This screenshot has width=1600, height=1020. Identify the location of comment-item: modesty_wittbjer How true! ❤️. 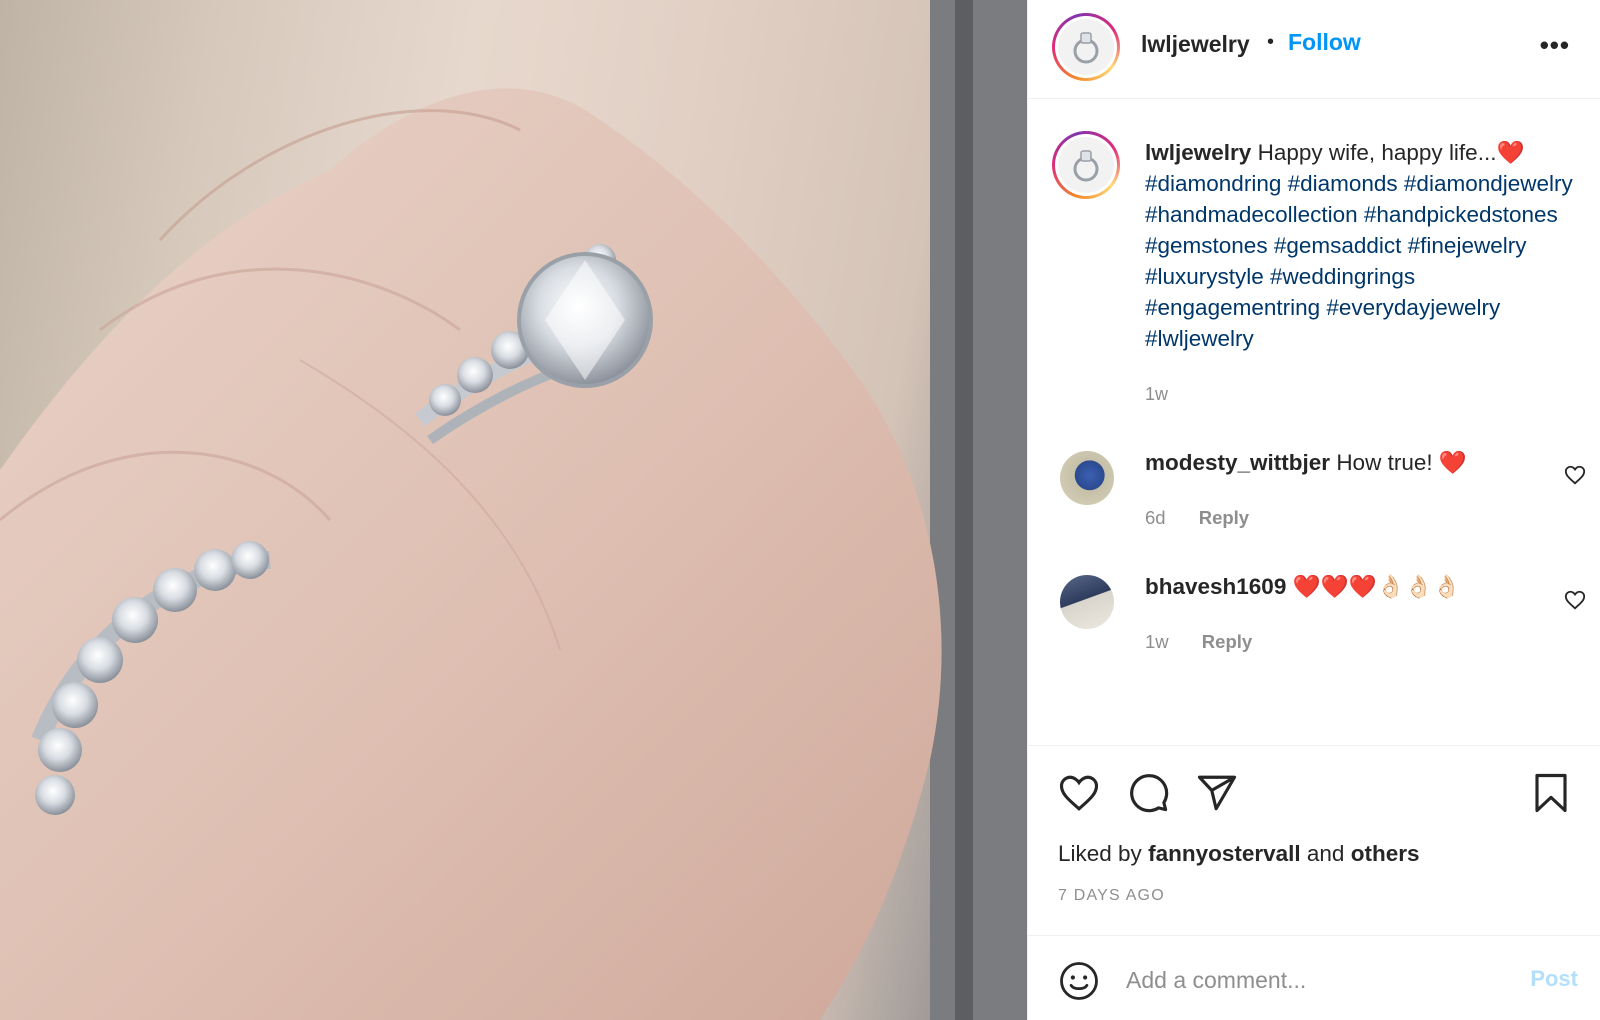
(1306, 463).